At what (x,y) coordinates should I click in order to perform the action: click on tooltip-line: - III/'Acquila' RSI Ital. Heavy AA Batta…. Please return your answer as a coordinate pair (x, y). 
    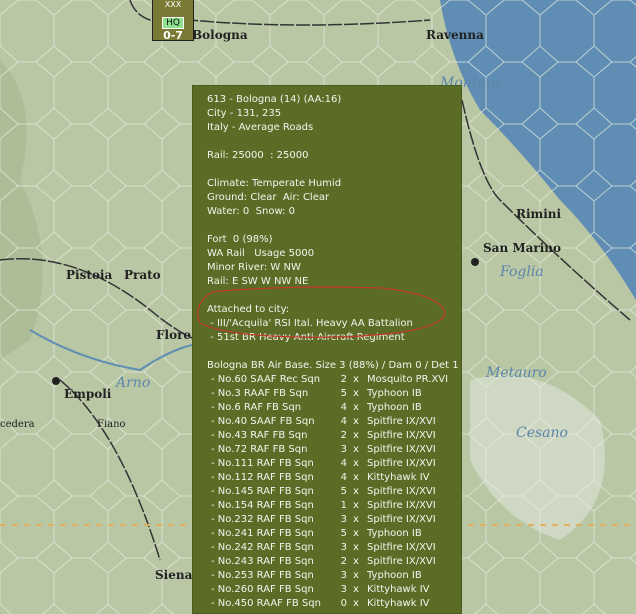
    Looking at the image, I should click on (310, 323).